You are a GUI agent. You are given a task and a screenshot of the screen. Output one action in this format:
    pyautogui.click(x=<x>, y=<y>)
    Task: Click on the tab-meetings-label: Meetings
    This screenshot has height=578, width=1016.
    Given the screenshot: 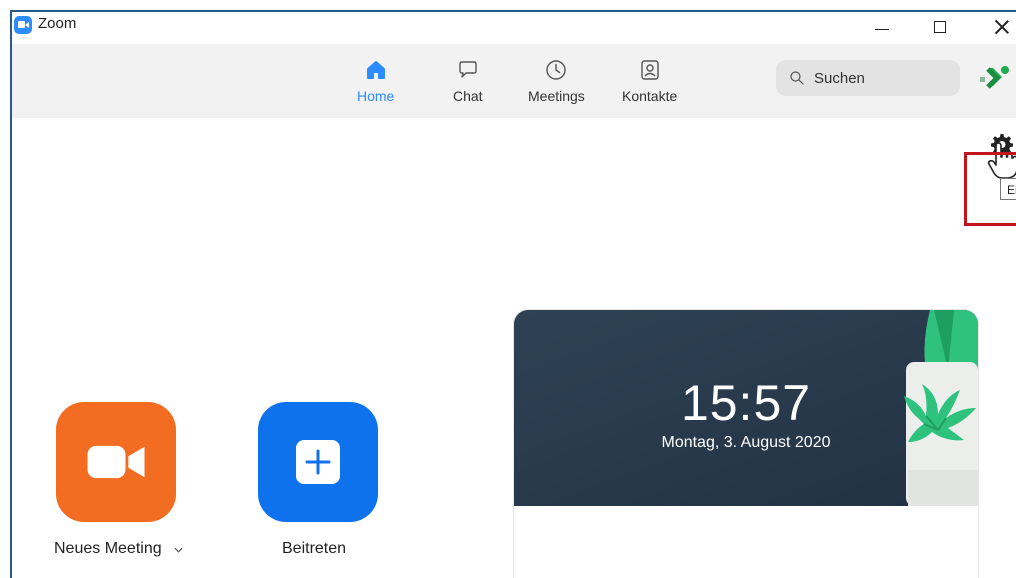 What is the action you would take?
    pyautogui.click(x=556, y=96)
    